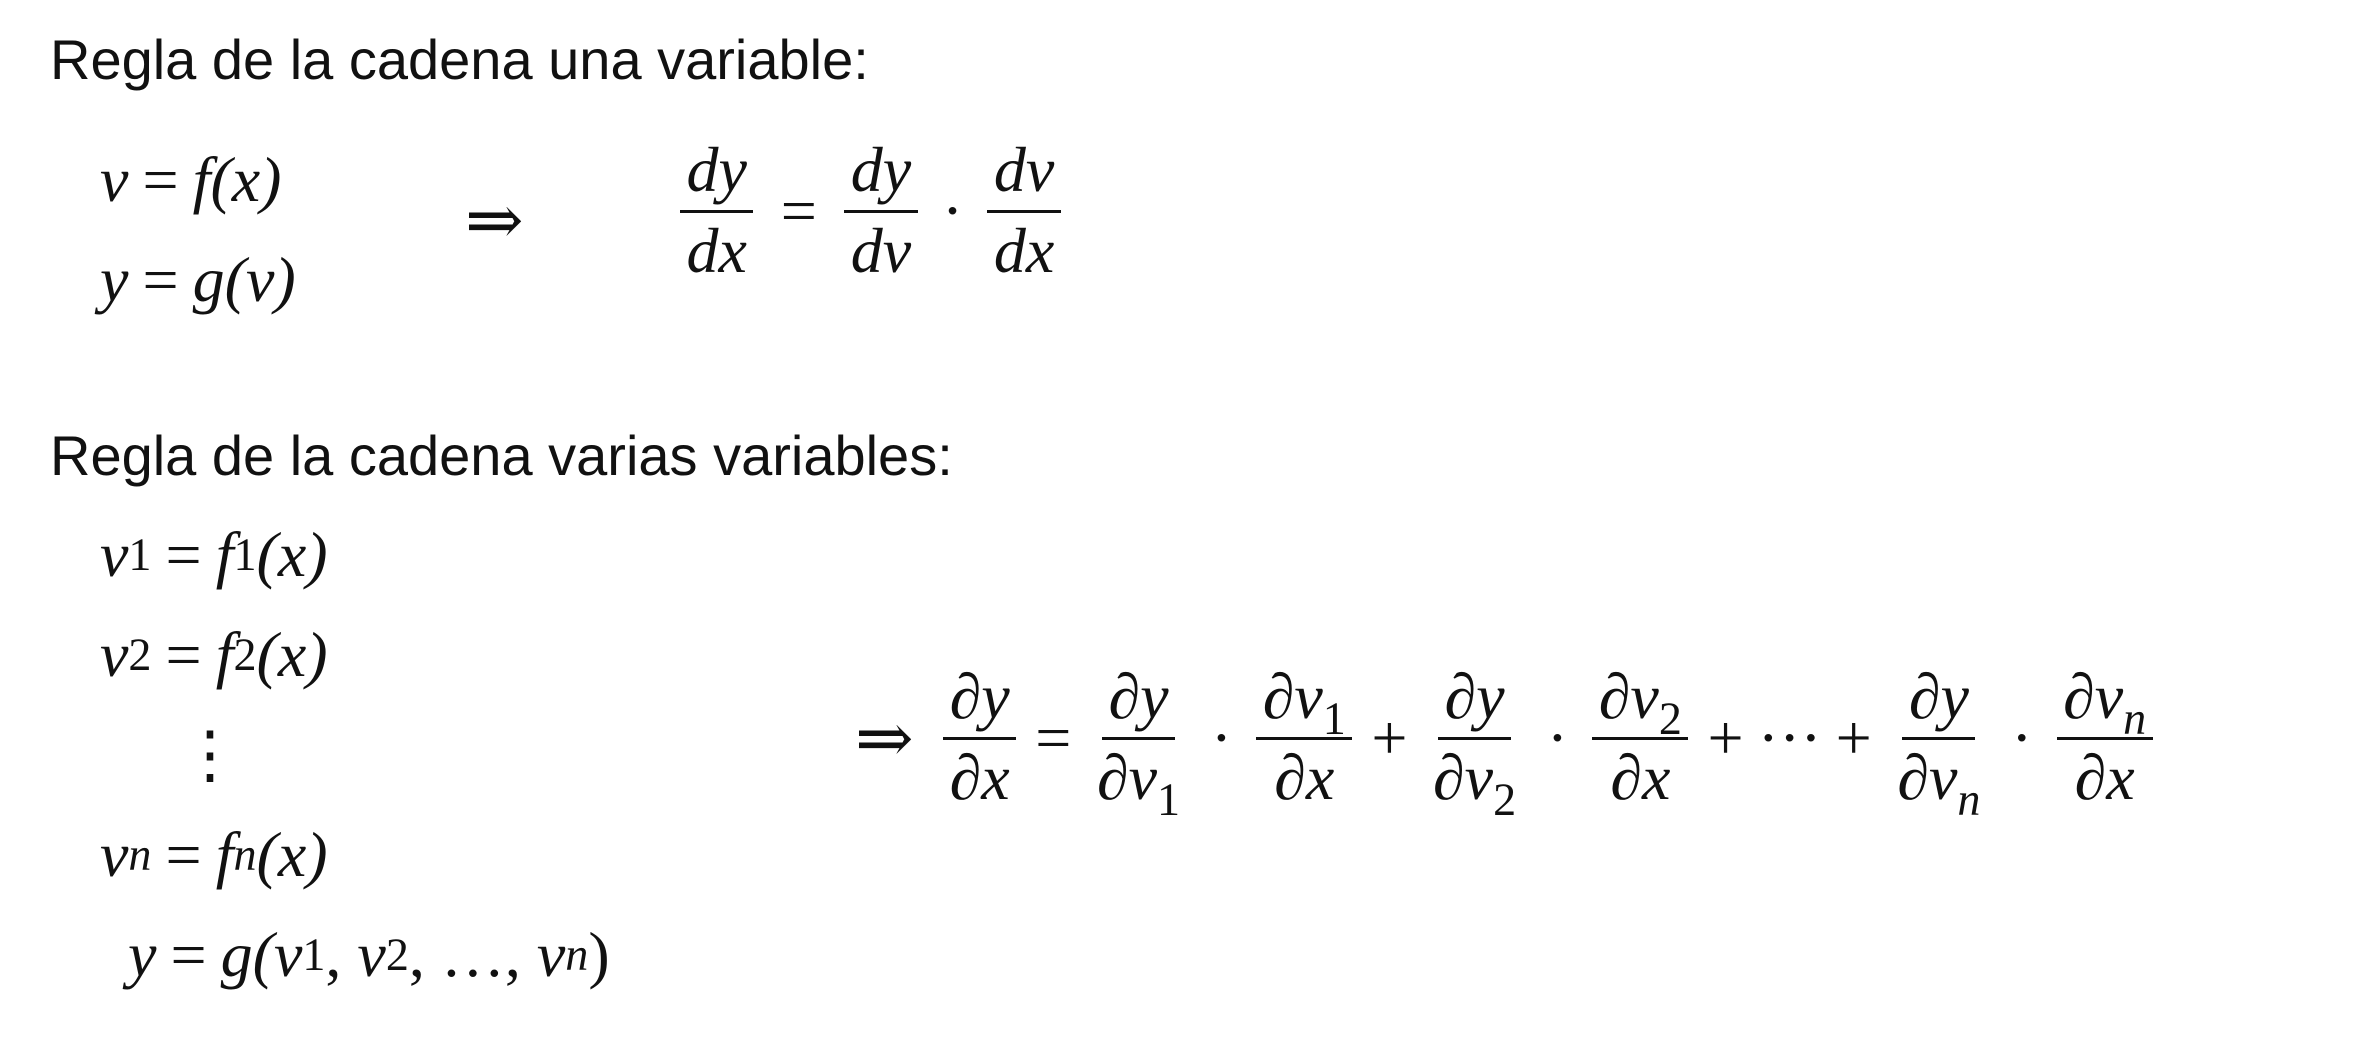  Describe the element at coordinates (1024, 175) in the screenshot. I see `numerator: dv` at that location.